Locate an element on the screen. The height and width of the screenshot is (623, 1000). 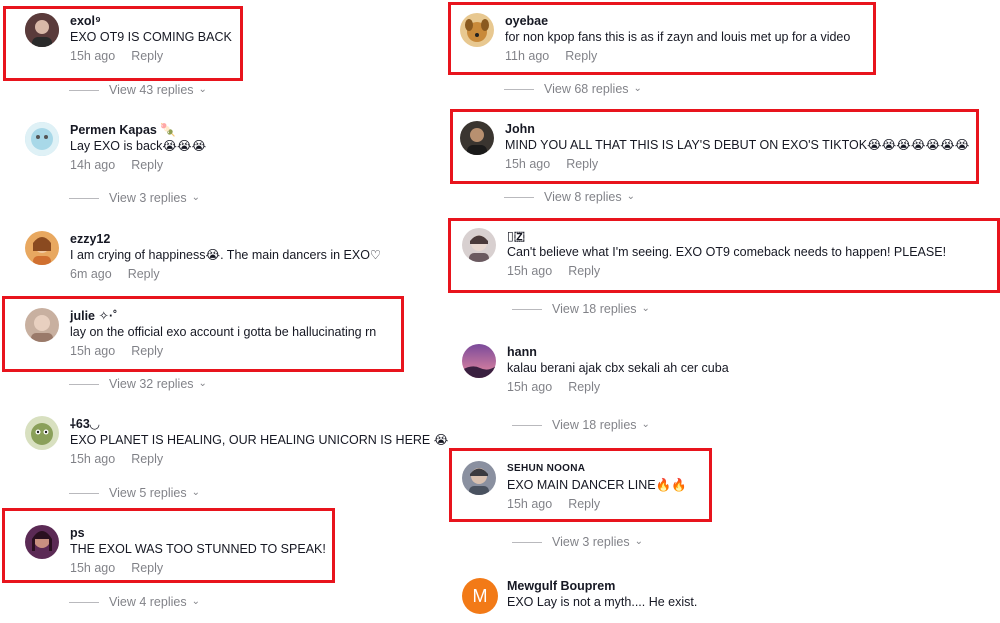
view-replies-label: View 32 replies is located at coordinates (151, 384).